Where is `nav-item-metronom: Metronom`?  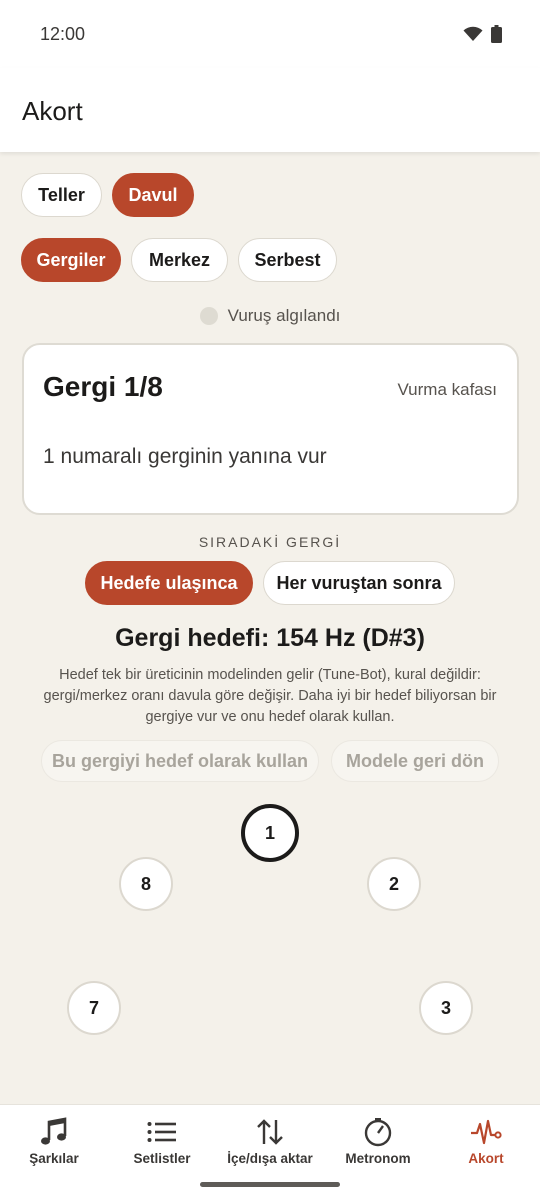
nav-item-metronom: Metronom is located at coordinates (378, 1152).